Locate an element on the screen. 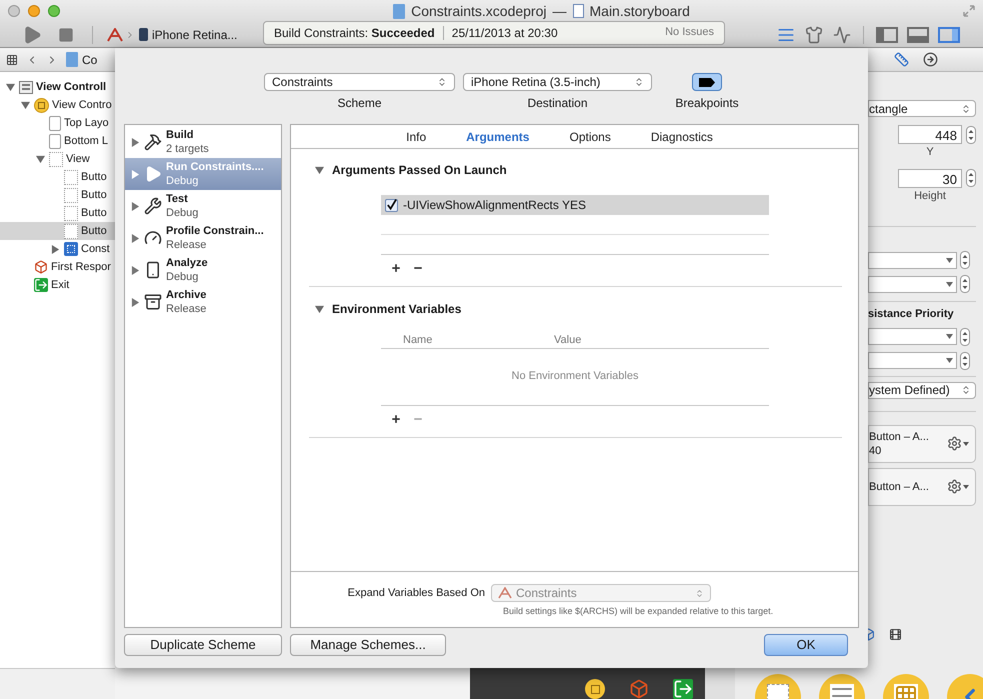 This screenshot has height=699, width=983. zoom-button is located at coordinates (54, 11).